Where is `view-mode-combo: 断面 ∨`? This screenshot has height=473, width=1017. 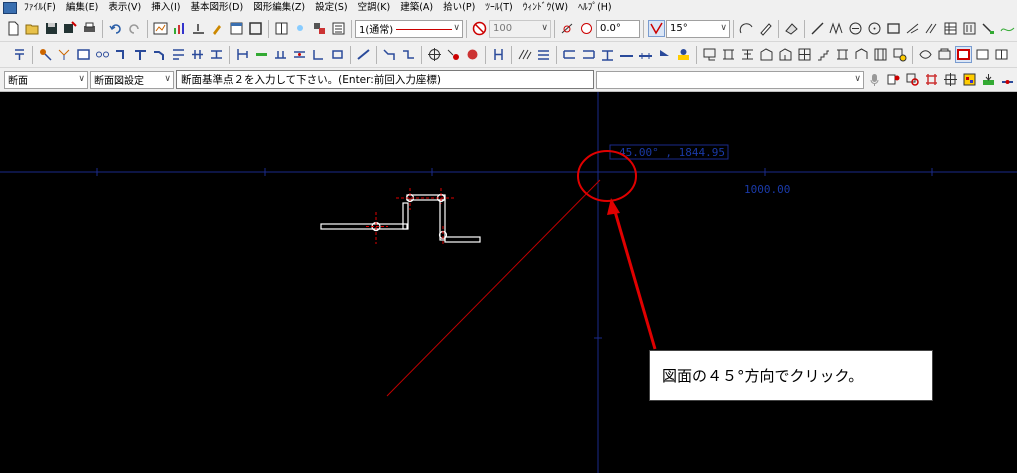
view-mode-combo: 断面 ∨ is located at coordinates (46, 79).